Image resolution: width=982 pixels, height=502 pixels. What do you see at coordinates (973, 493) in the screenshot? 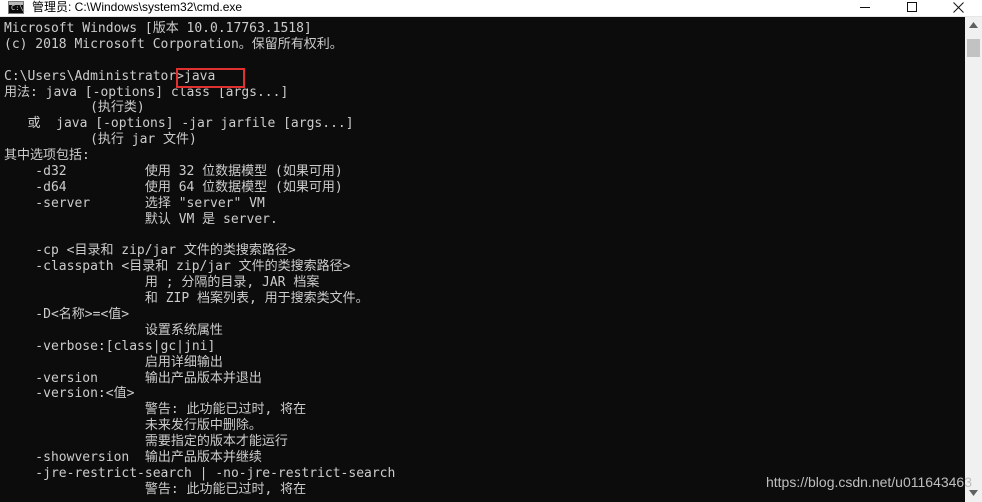
I see `scroll-down-arrow-icon` at bounding box center [973, 493].